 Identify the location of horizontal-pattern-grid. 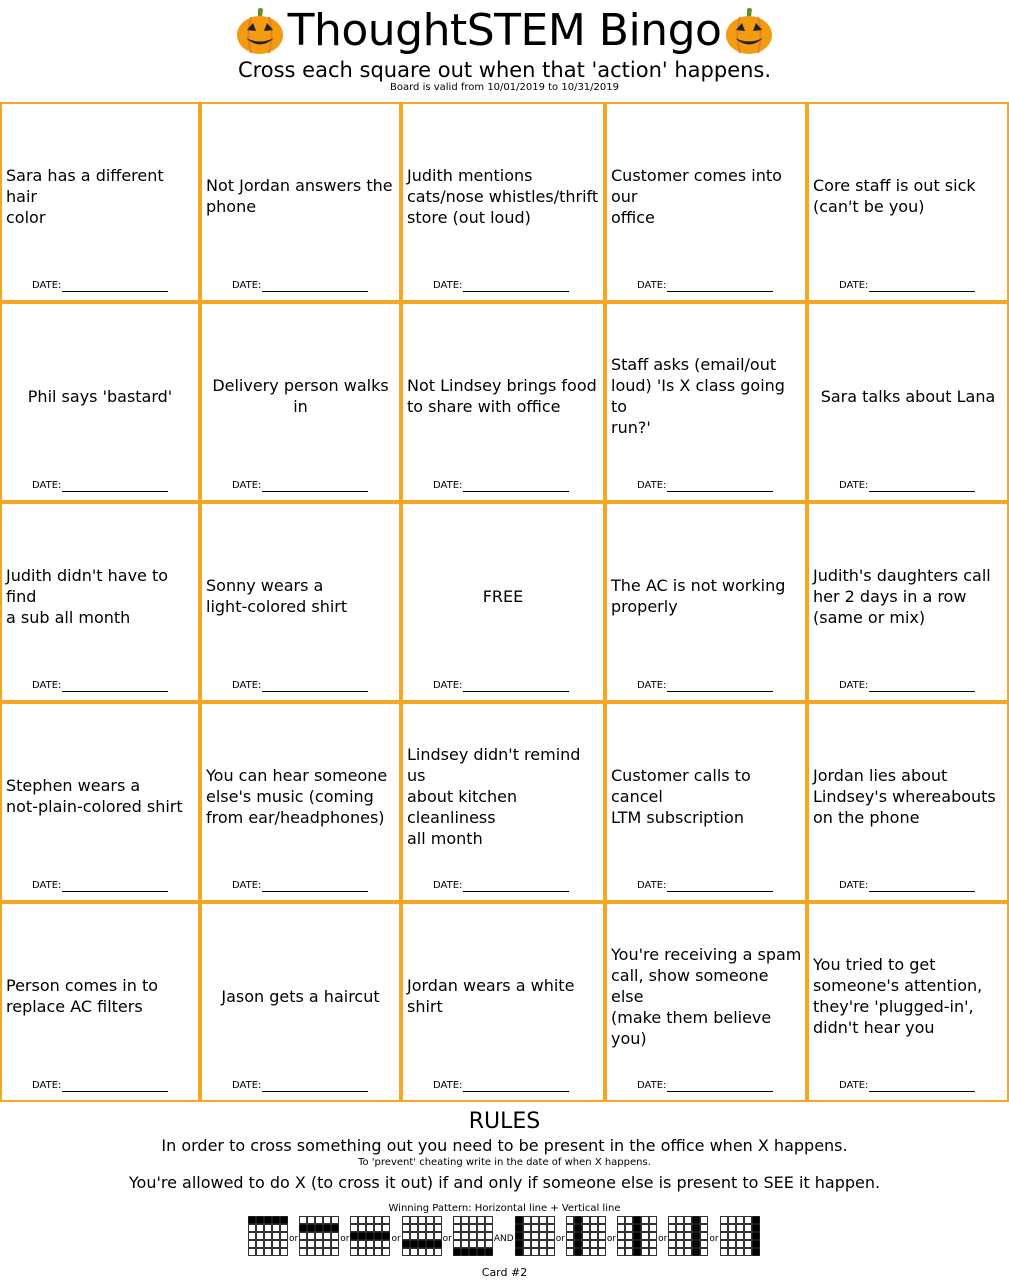
(421, 1236).